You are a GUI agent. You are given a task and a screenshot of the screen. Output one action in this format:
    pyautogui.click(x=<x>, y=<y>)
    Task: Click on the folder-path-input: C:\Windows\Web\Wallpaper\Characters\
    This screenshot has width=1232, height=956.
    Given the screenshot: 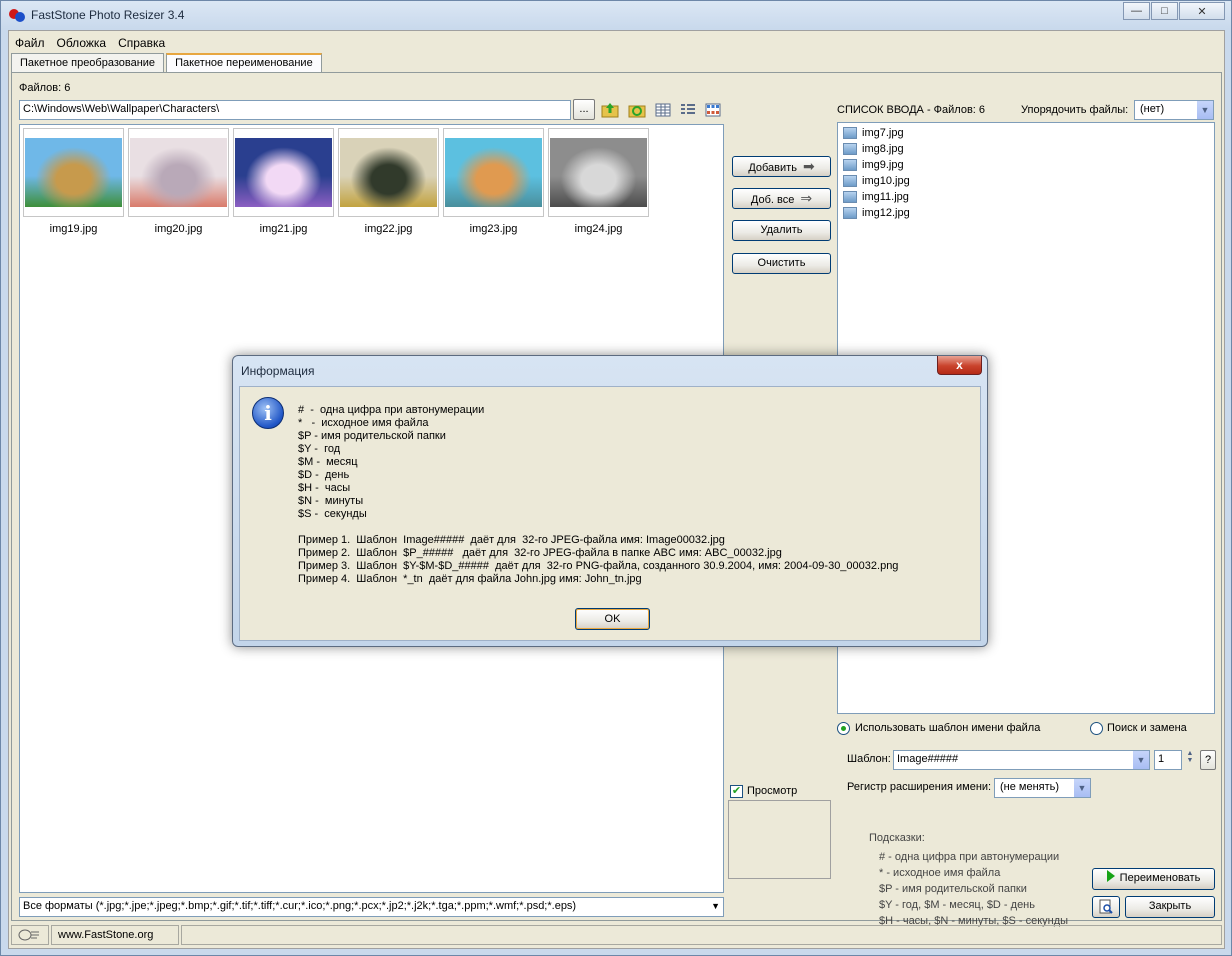 What is the action you would take?
    pyautogui.click(x=295, y=110)
    